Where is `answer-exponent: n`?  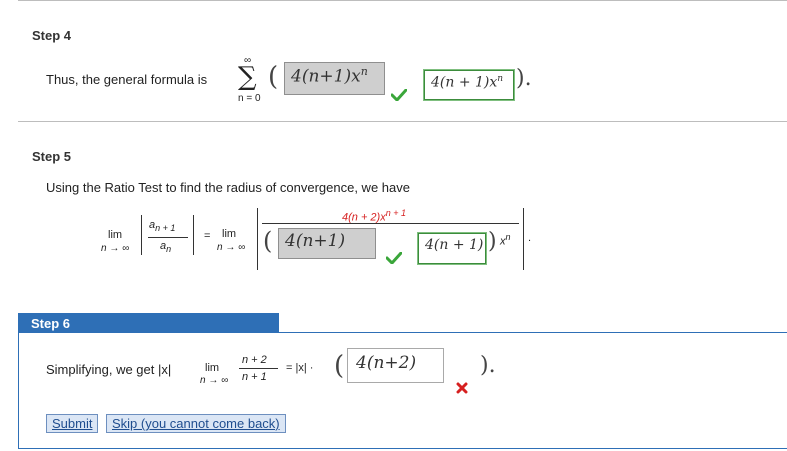 answer-exponent: n is located at coordinates (364, 71).